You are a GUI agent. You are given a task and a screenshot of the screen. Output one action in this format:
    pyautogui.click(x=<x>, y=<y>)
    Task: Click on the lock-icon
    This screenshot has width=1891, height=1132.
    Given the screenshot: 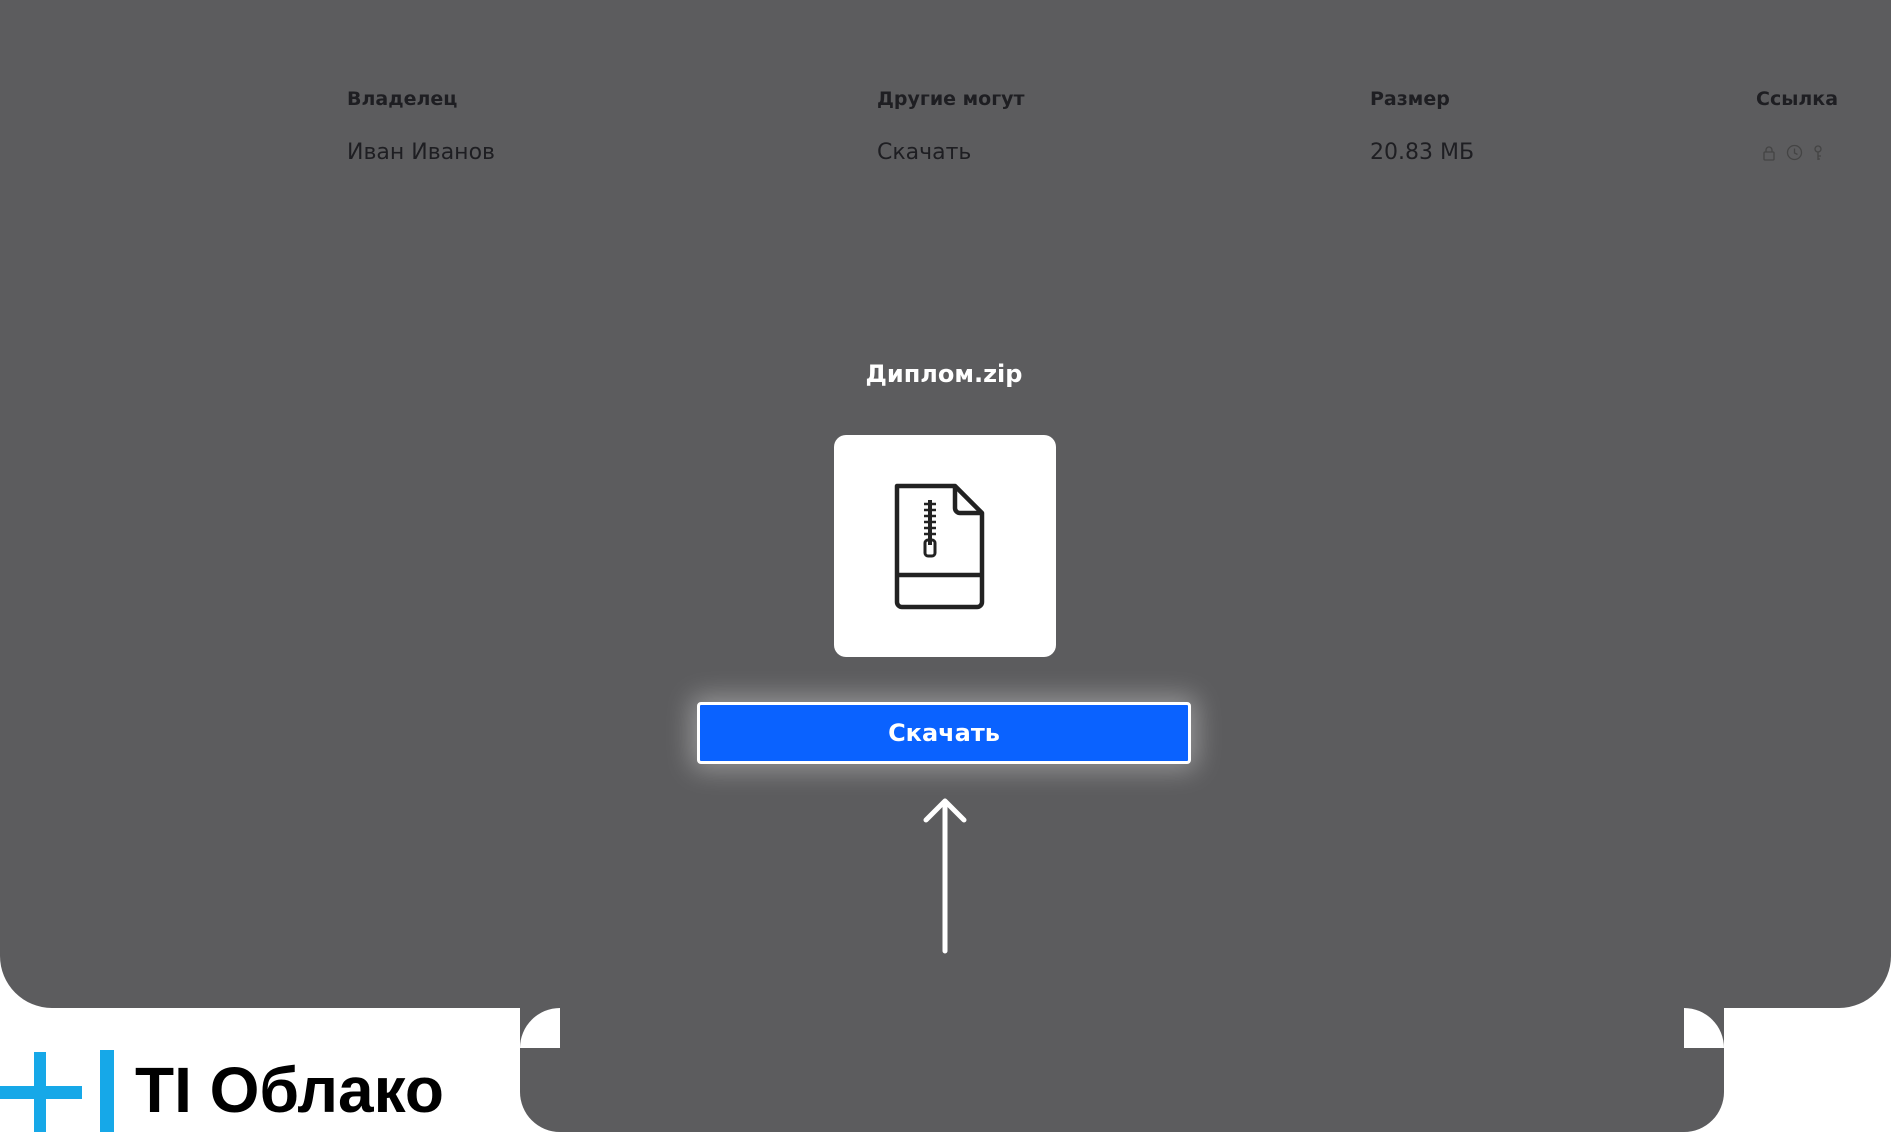 What is the action you would take?
    pyautogui.click(x=1769, y=153)
    